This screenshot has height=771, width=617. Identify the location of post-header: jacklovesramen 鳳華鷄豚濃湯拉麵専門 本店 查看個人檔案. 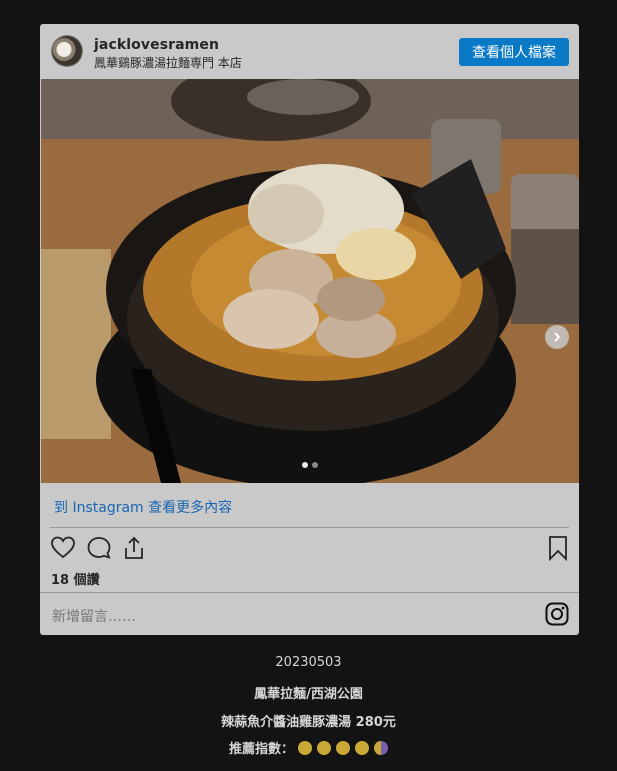
(309, 51).